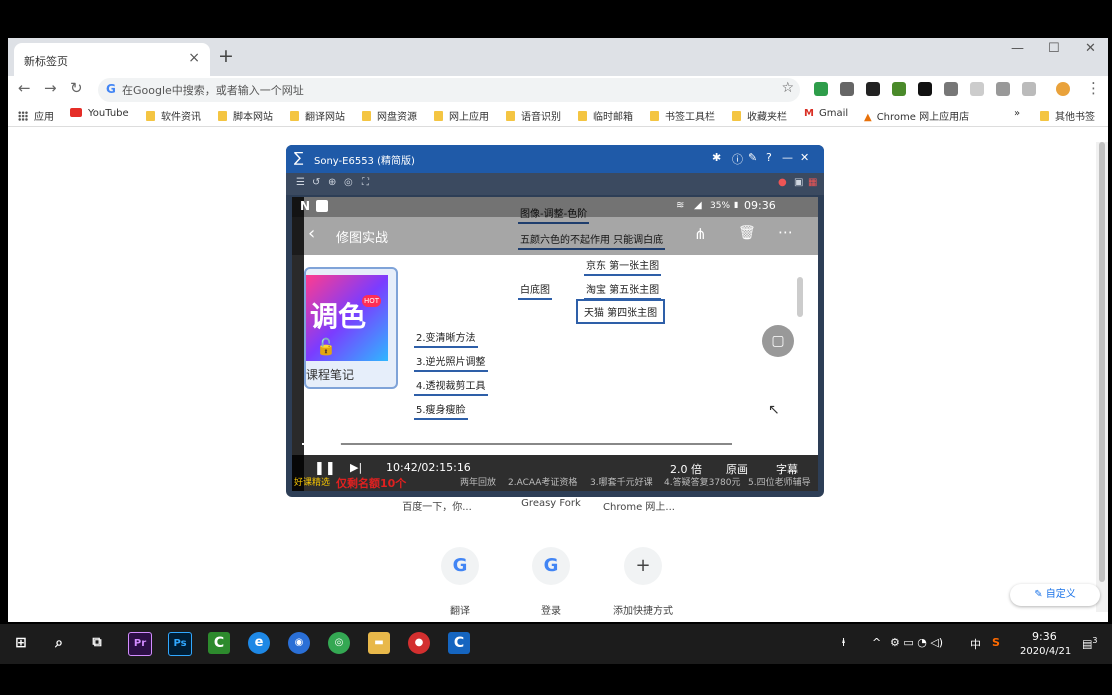 The image size is (1112, 695). I want to click on mindmap-scrollbar, so click(800, 297).